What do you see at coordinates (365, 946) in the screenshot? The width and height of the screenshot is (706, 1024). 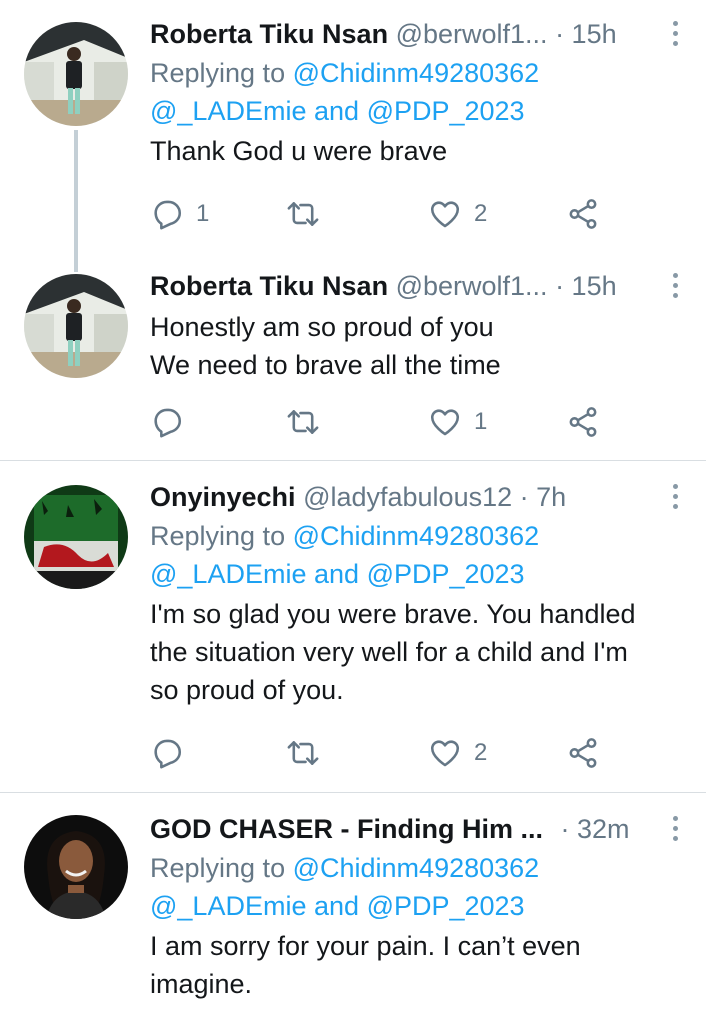 I see `tweet-text-line: I am sorry for your pain. I can’t even` at bounding box center [365, 946].